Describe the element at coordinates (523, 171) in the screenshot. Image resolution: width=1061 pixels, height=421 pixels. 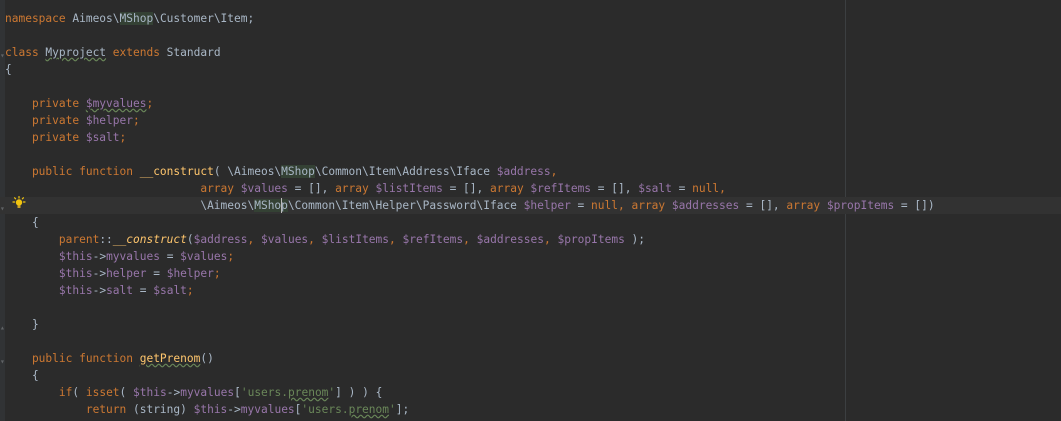
I see `code-token: $address` at that location.